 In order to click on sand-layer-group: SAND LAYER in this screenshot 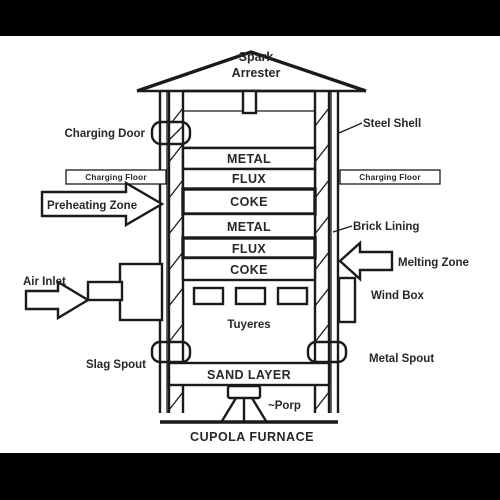, I will do `click(249, 374)`.